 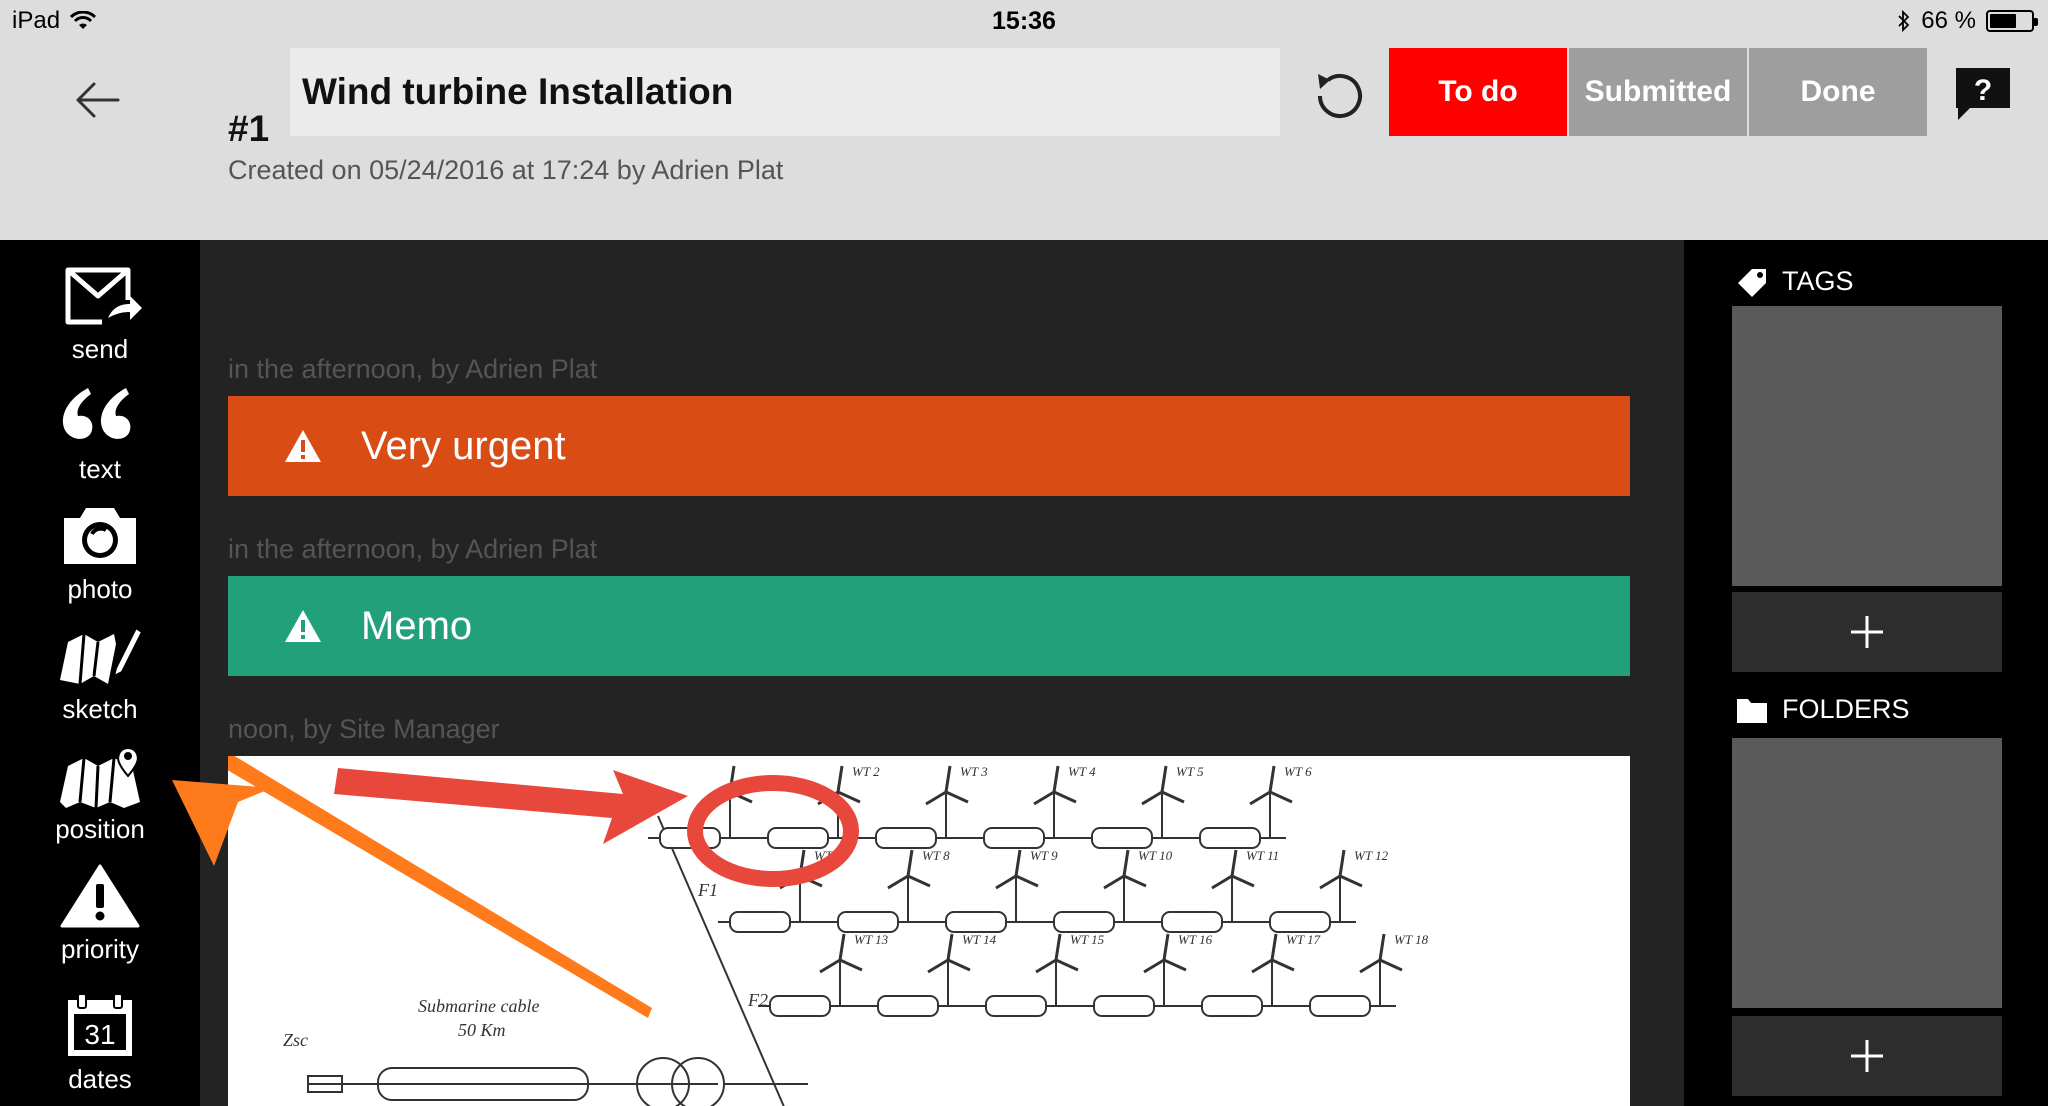 I want to click on tool-sketch-label: sketch, so click(x=100, y=709).